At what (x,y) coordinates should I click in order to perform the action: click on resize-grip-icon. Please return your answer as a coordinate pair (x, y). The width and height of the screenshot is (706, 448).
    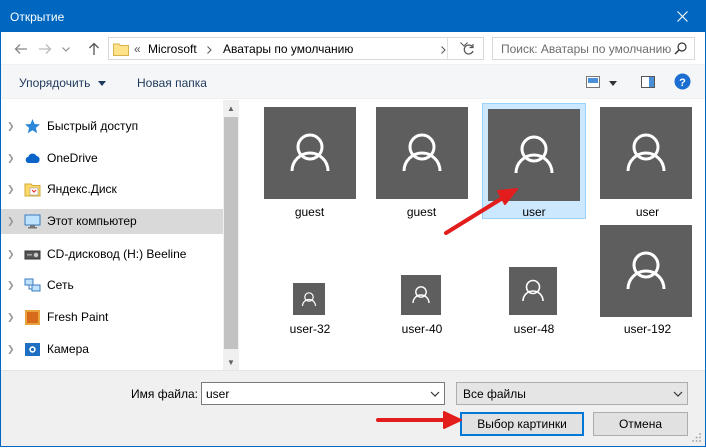
    Looking at the image, I should click on (697, 438).